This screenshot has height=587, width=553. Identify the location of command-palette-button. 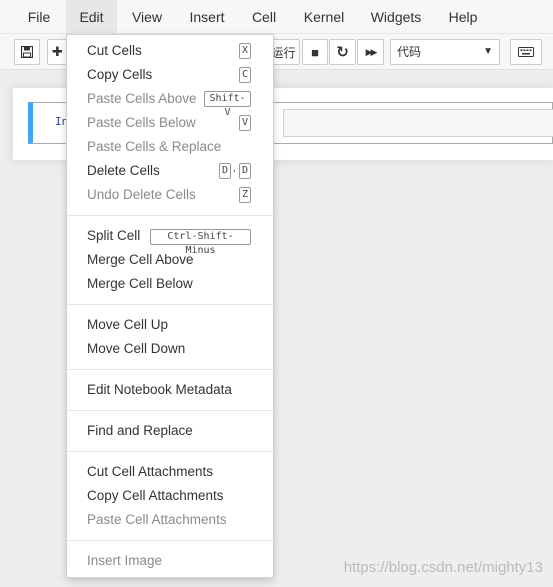
(526, 52).